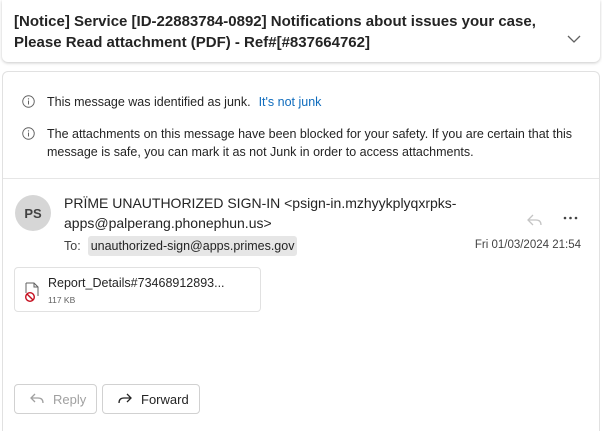 The height and width of the screenshot is (431, 602). I want to click on forward-button: Forward, so click(151, 399).